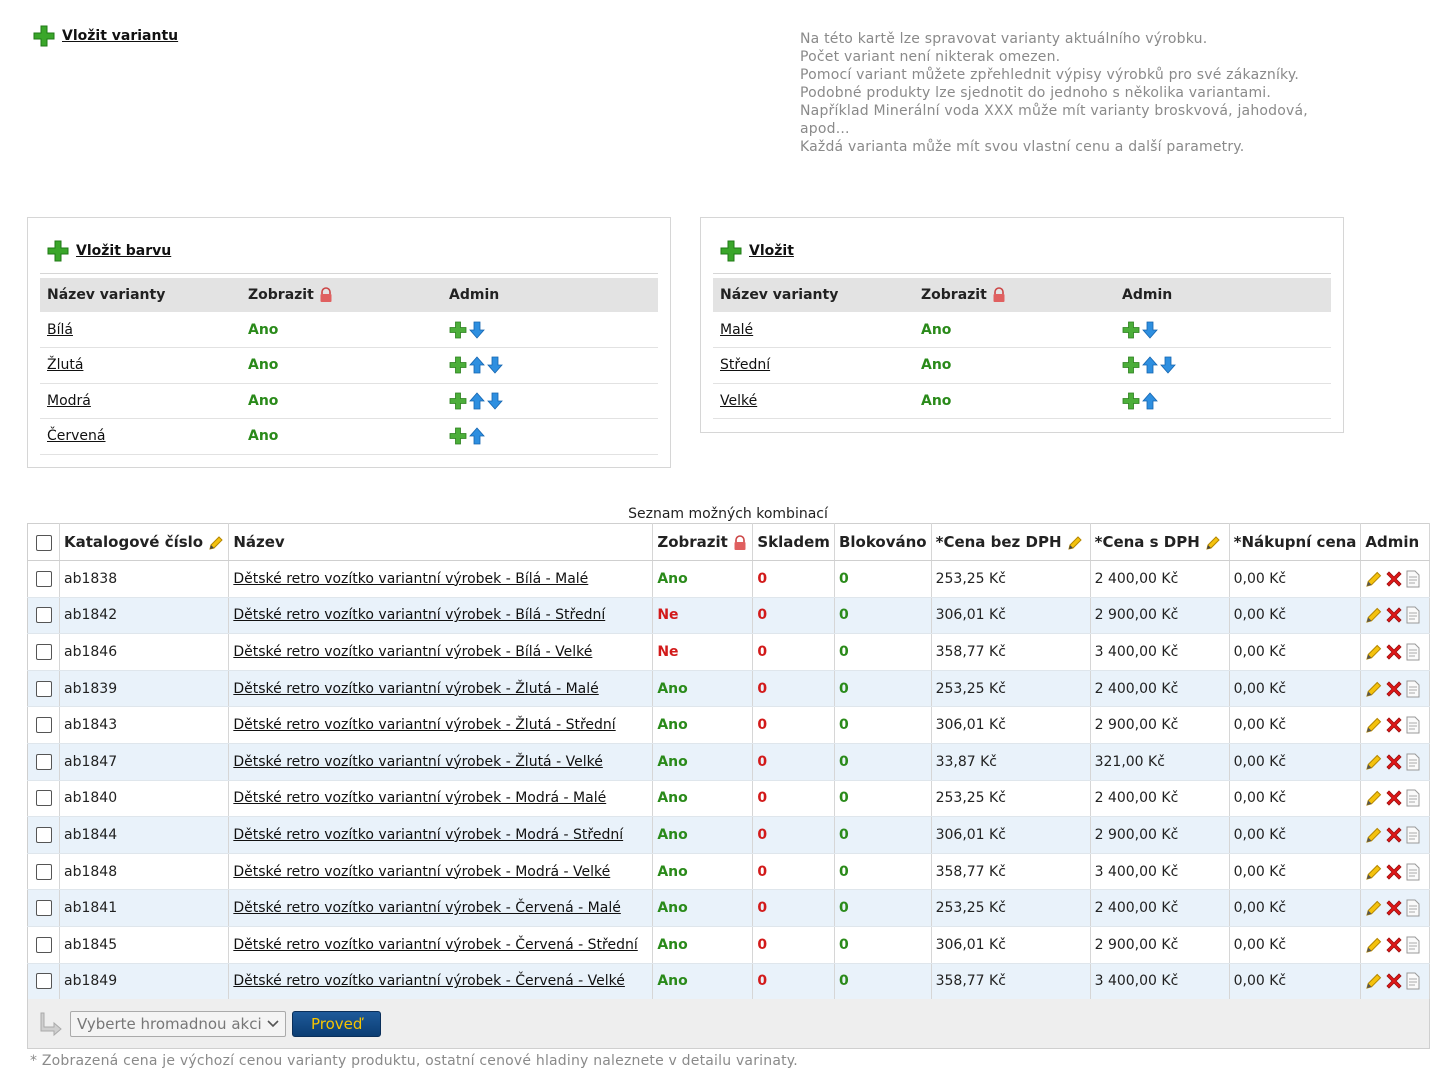 The image size is (1456, 1080). Describe the element at coordinates (771, 251) in the screenshot. I see `add-size-link: Vložit` at that location.